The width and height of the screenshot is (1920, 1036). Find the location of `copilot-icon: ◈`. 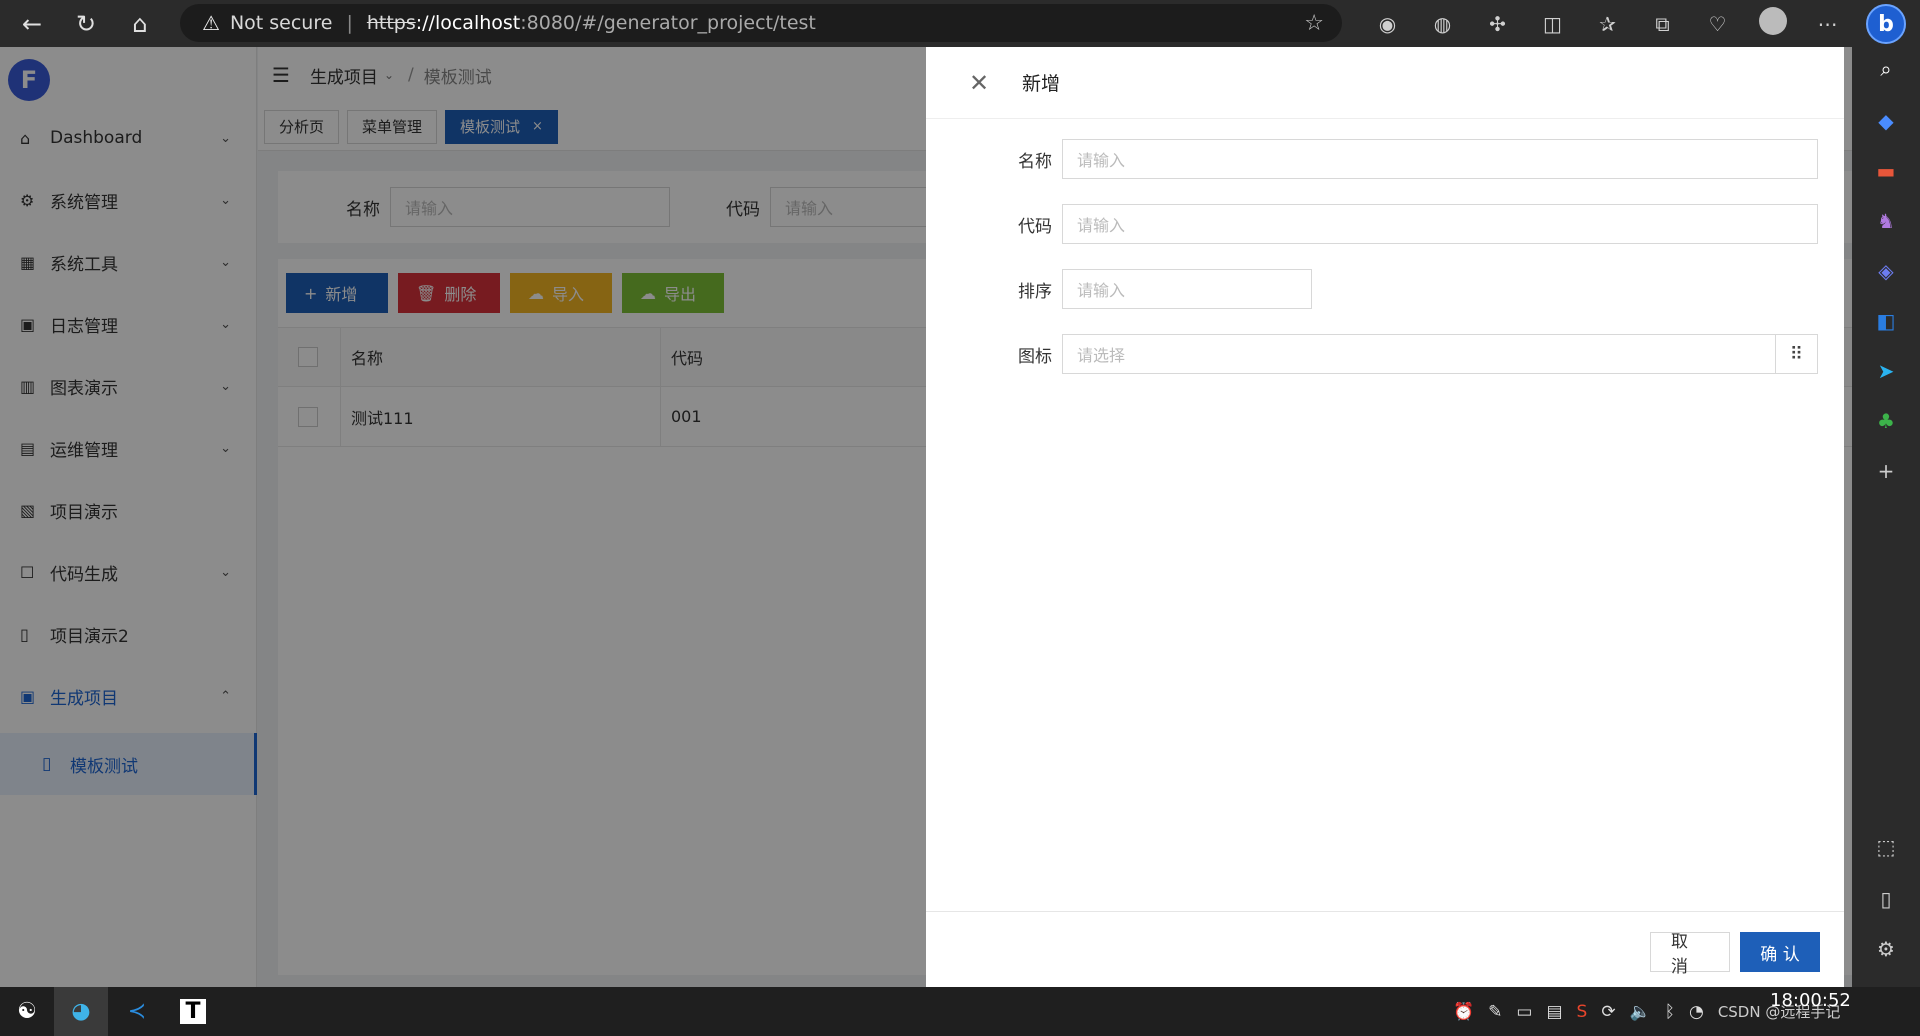

copilot-icon: ◈ is located at coordinates (1886, 271).